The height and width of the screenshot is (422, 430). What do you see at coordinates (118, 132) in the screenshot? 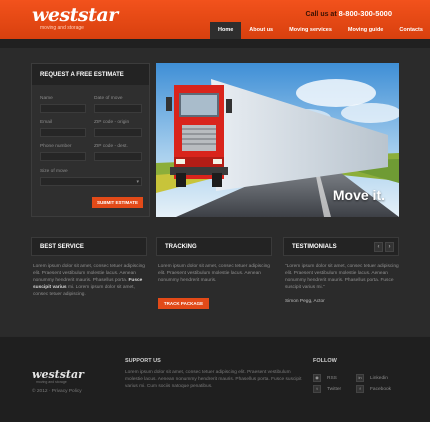
I see `zip-origin-field` at bounding box center [118, 132].